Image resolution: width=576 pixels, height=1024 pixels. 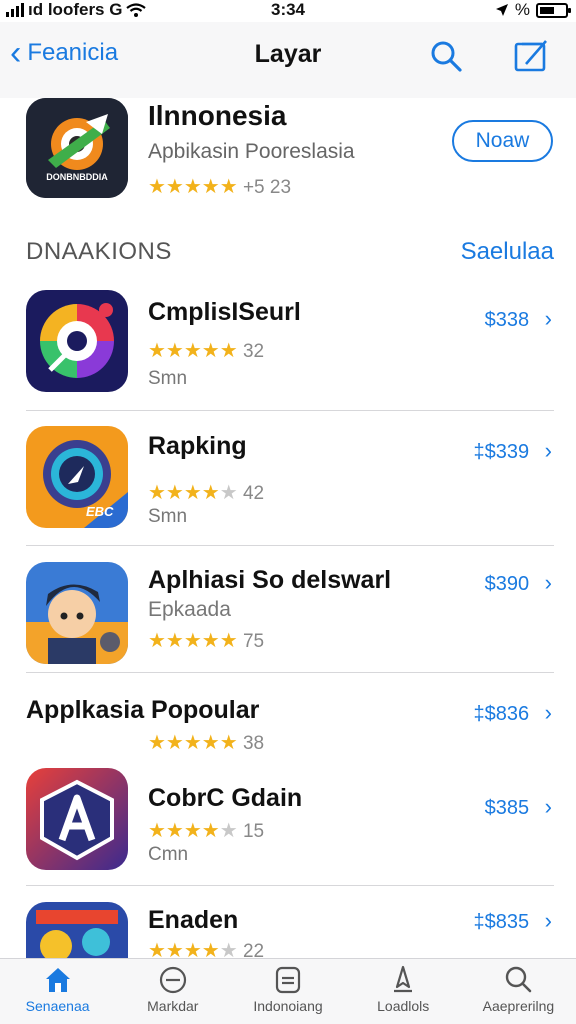 I want to click on tab-label: Senaenaa, so click(x=57, y=1006).